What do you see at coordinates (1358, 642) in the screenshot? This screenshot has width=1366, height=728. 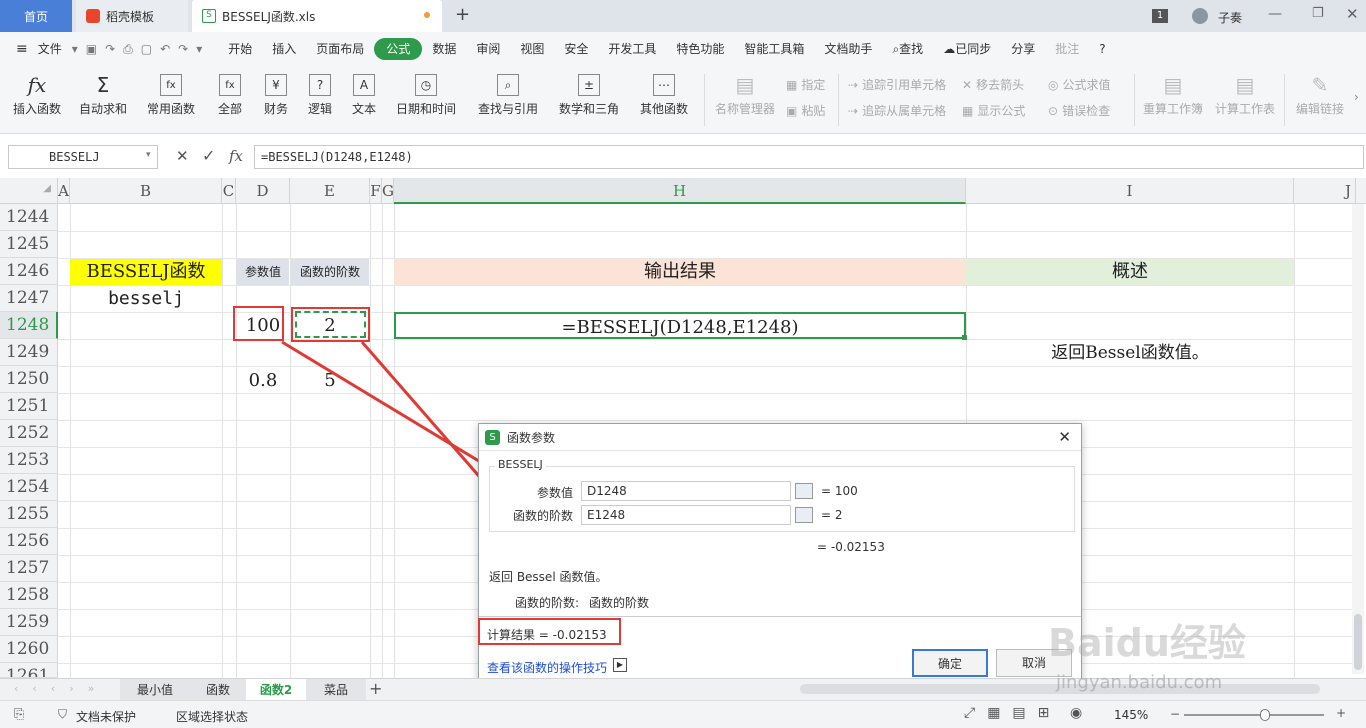 I see `scrollbar-thumb` at bounding box center [1358, 642].